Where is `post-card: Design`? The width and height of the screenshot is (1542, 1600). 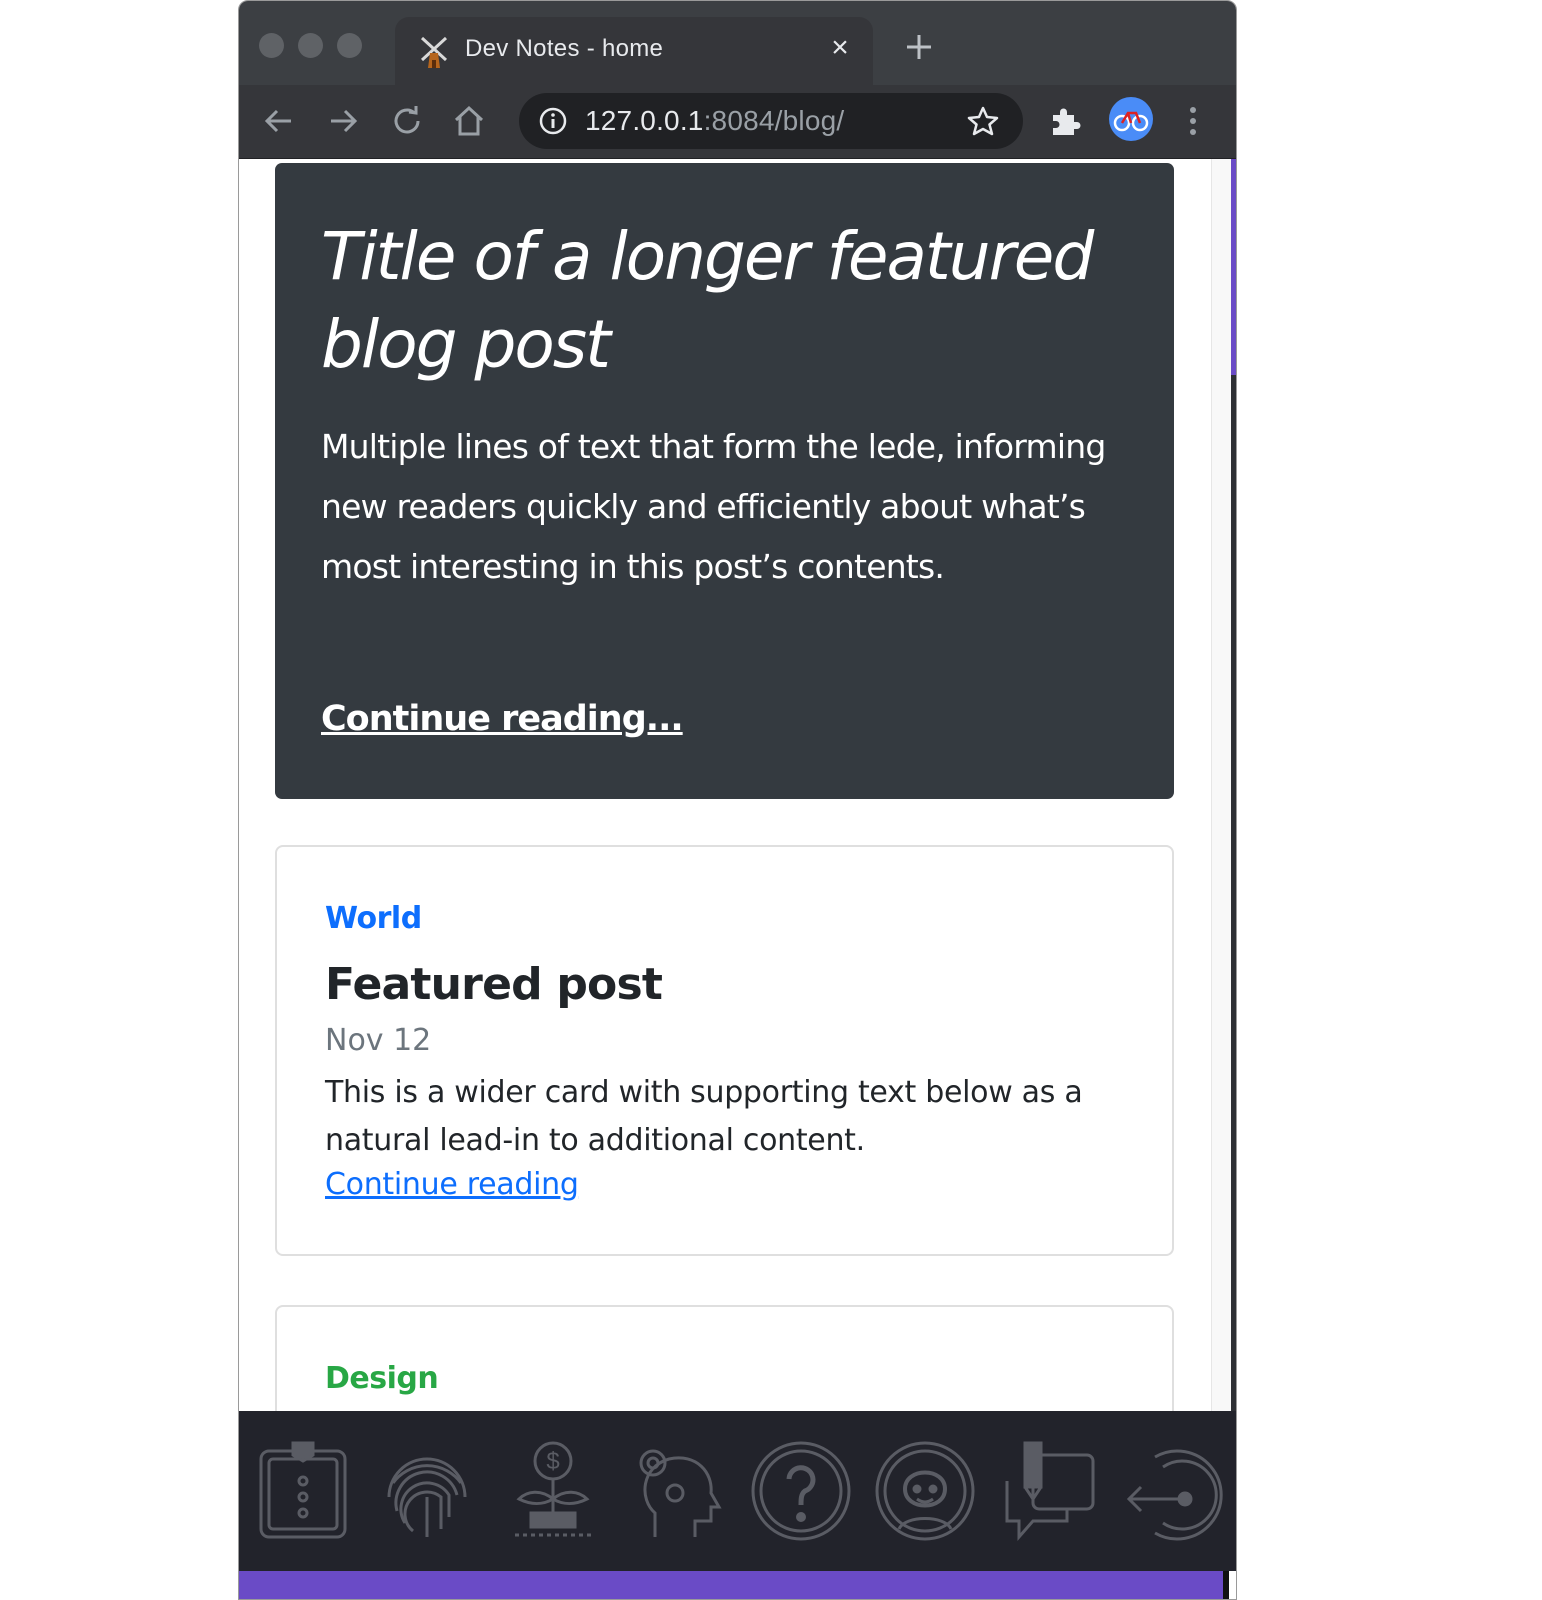
post-card: Design is located at coordinates (724, 1358).